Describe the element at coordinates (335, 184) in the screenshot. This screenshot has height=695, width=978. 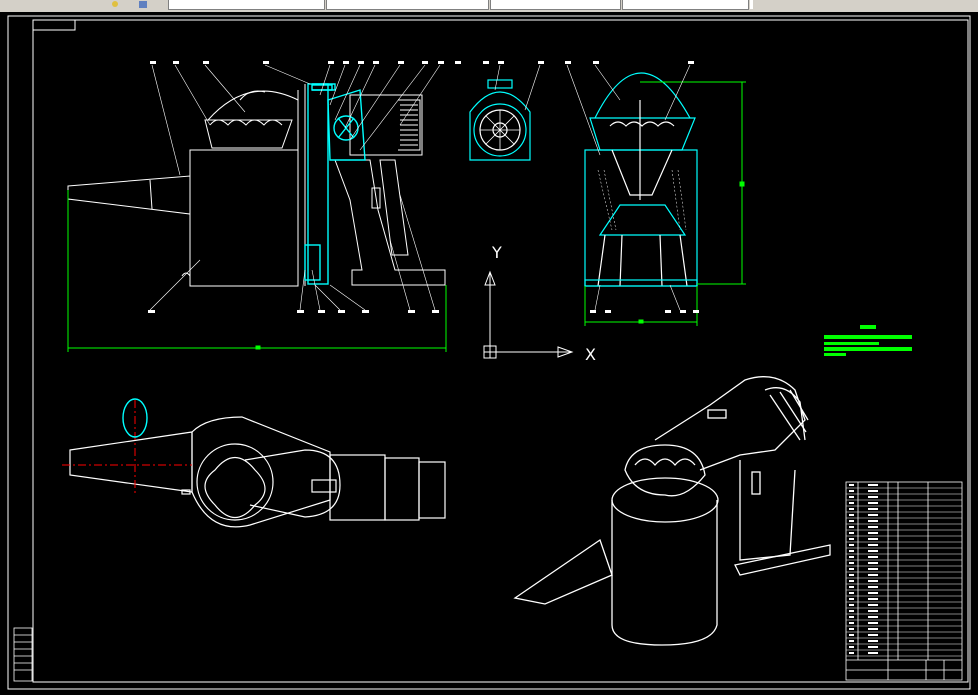
I see `front-view-cyan` at that location.